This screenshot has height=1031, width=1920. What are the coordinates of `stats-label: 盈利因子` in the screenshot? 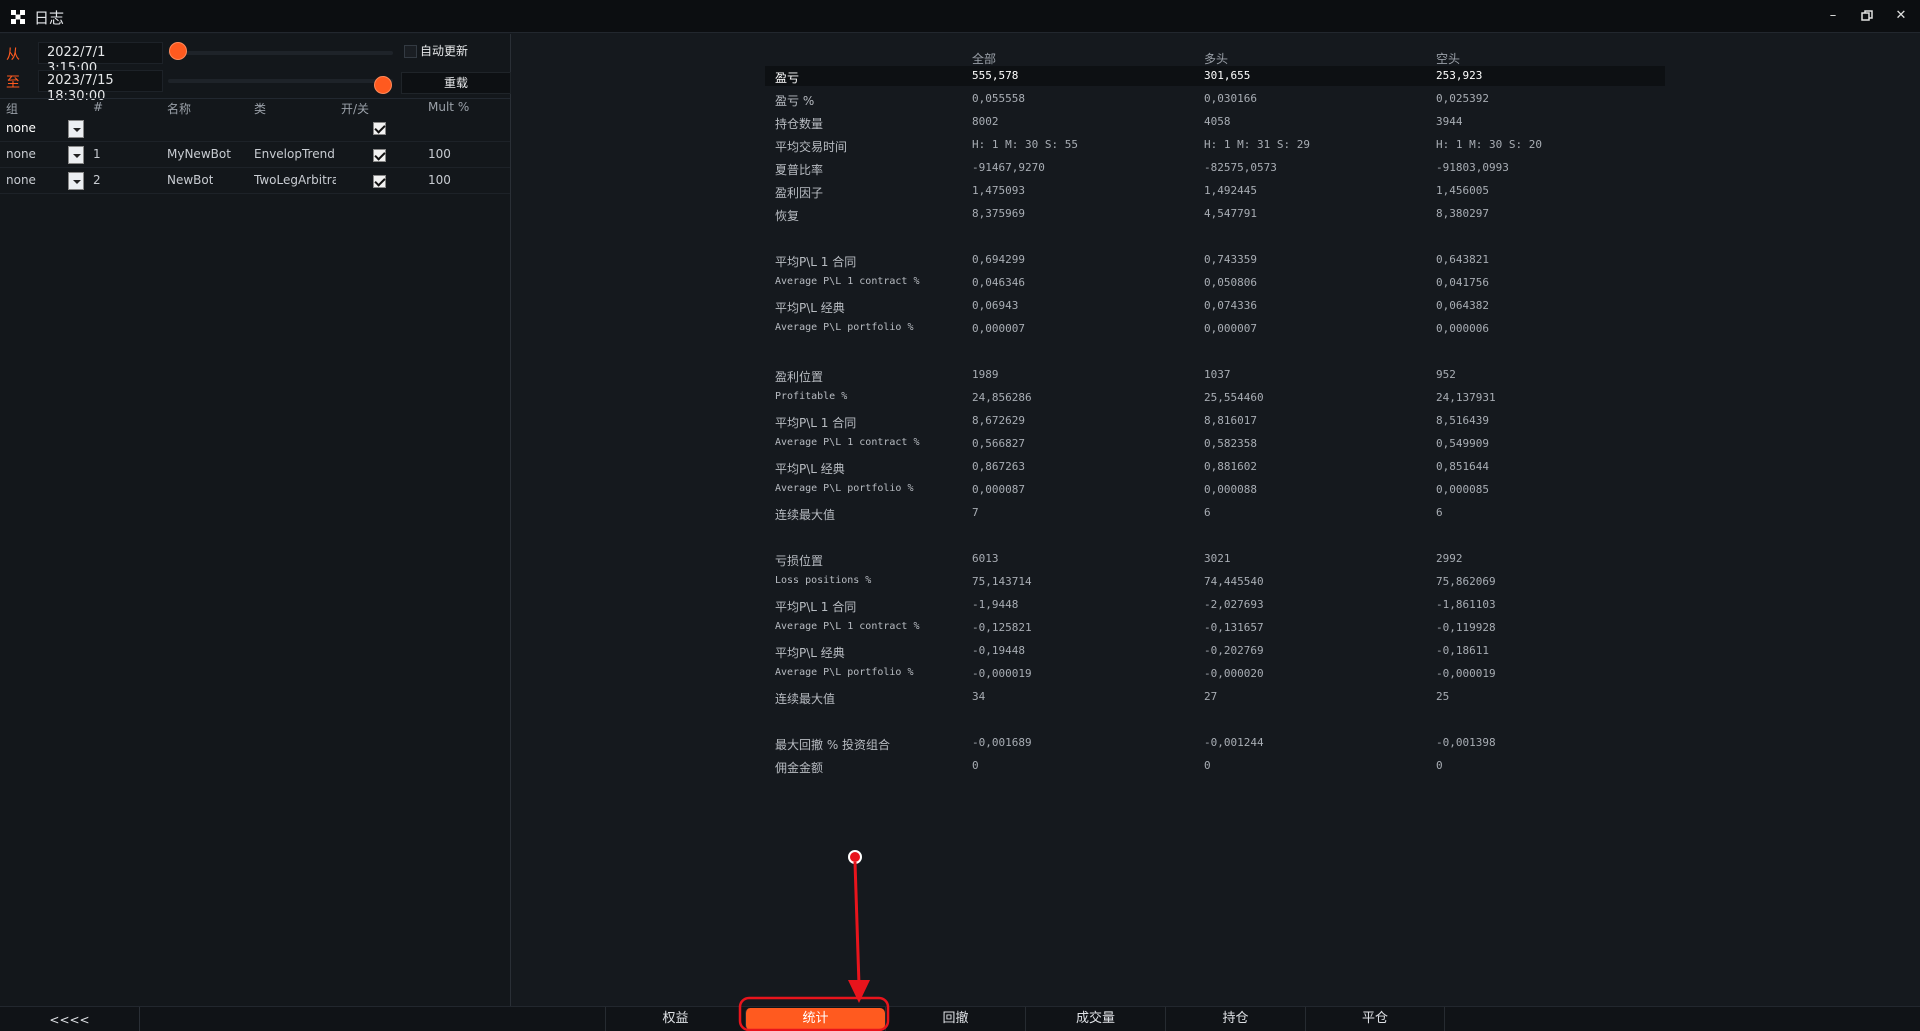 It's located at (799, 193).